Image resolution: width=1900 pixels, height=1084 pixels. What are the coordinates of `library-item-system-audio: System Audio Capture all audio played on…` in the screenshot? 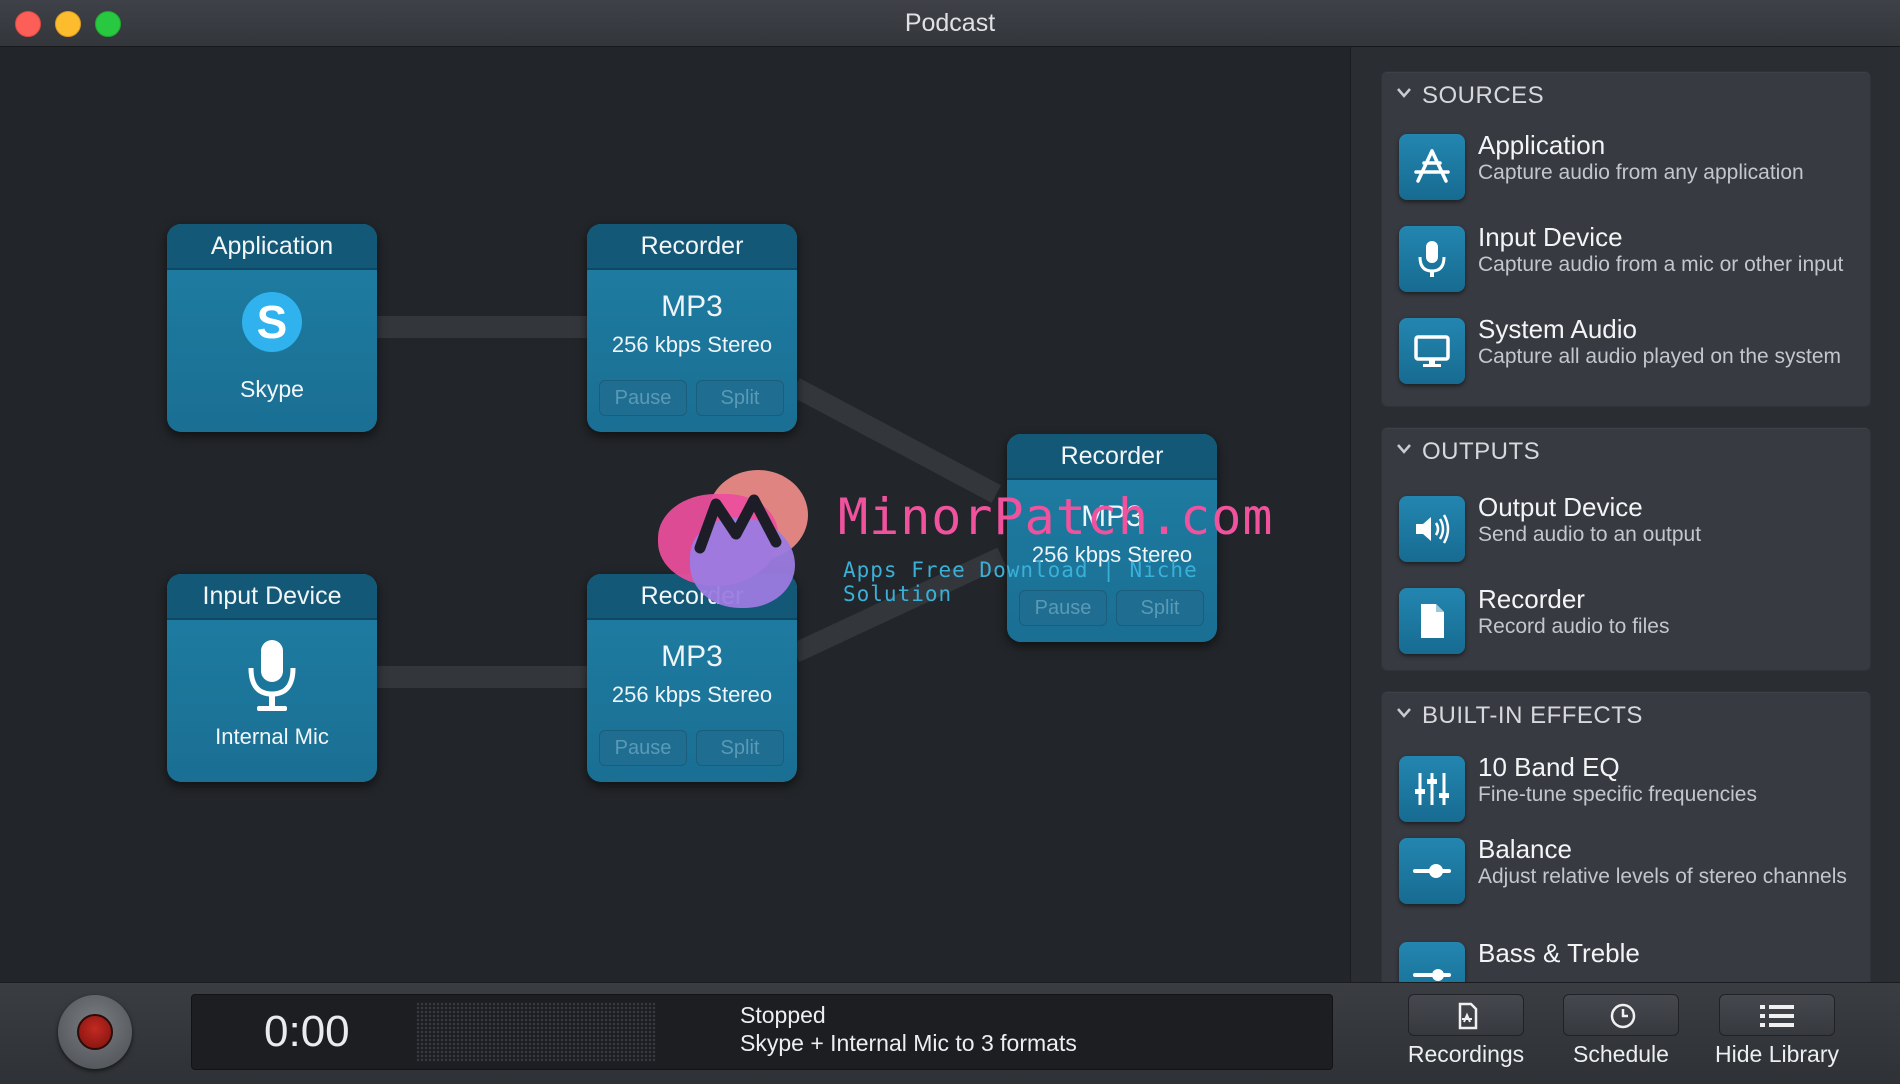 It's located at (1626, 353).